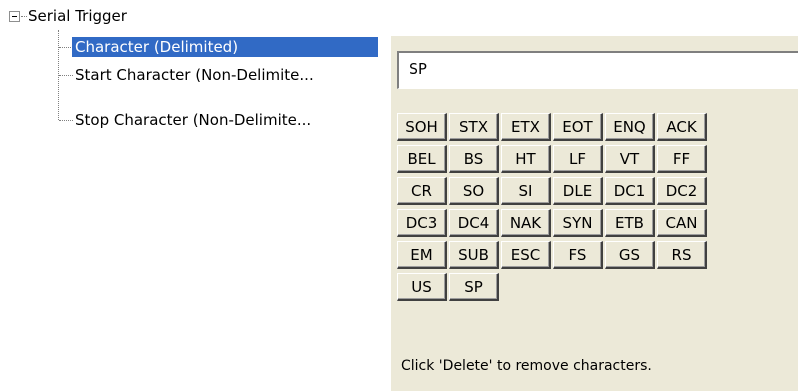 This screenshot has height=391, width=798. I want to click on key-dc4-button: DC4, so click(474, 223).